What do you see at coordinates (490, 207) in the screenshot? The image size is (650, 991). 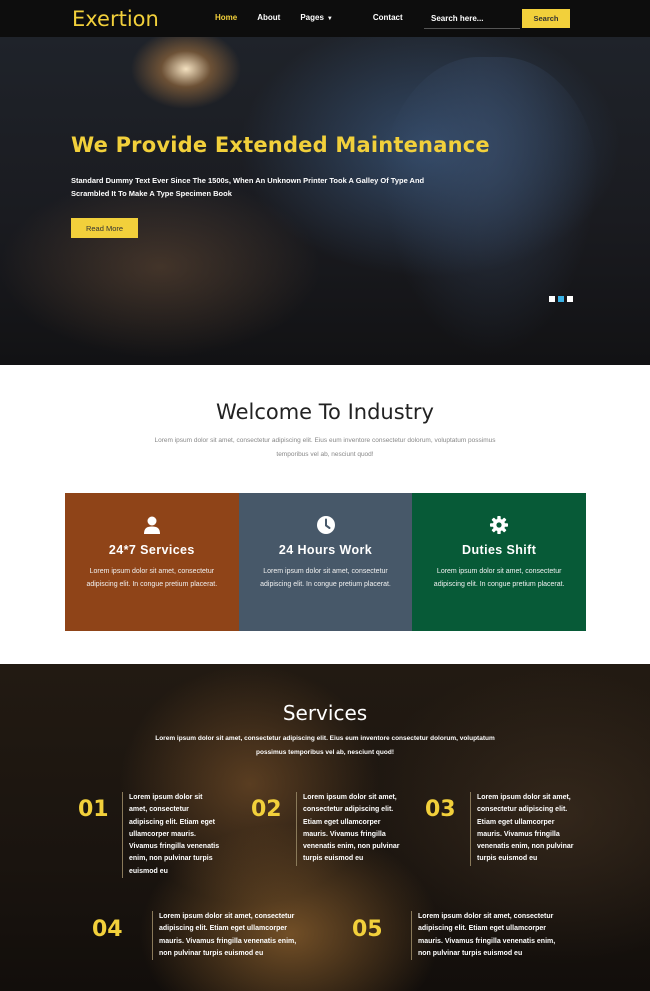 I see `hero-welder-image` at bounding box center [490, 207].